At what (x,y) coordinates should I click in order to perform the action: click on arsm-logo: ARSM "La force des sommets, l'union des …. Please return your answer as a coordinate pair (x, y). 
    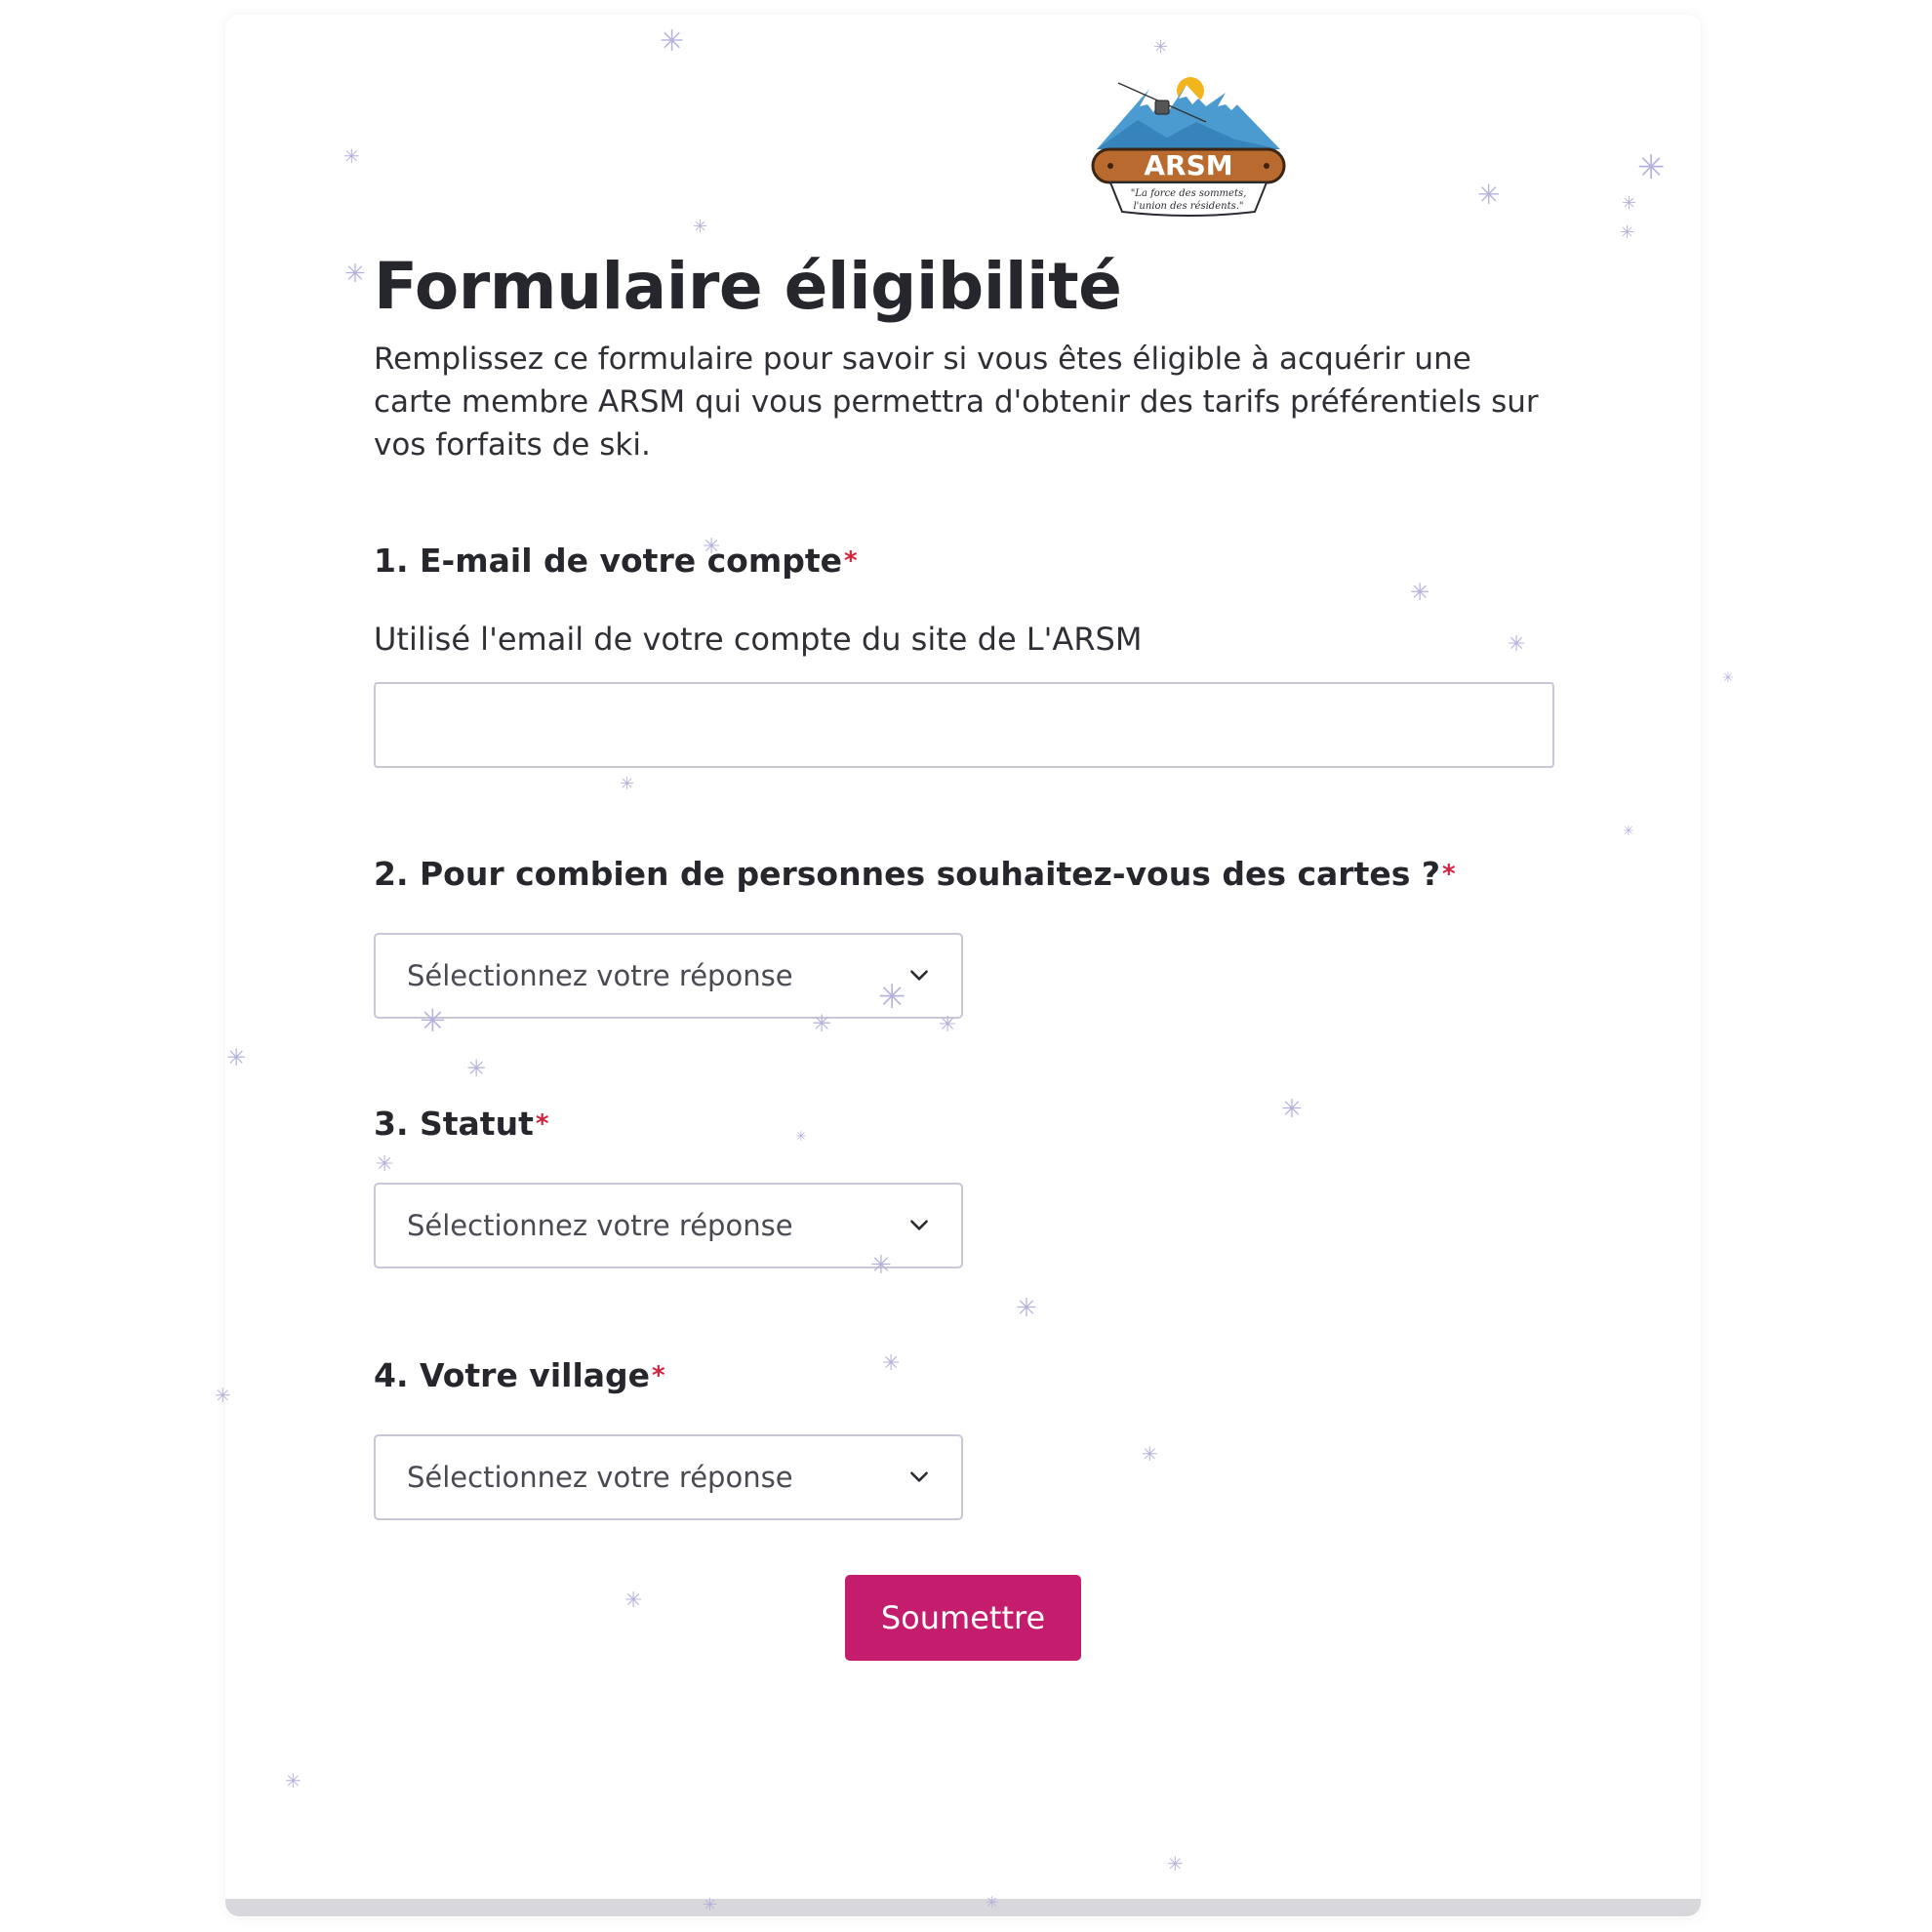
    Looking at the image, I should click on (1188, 147).